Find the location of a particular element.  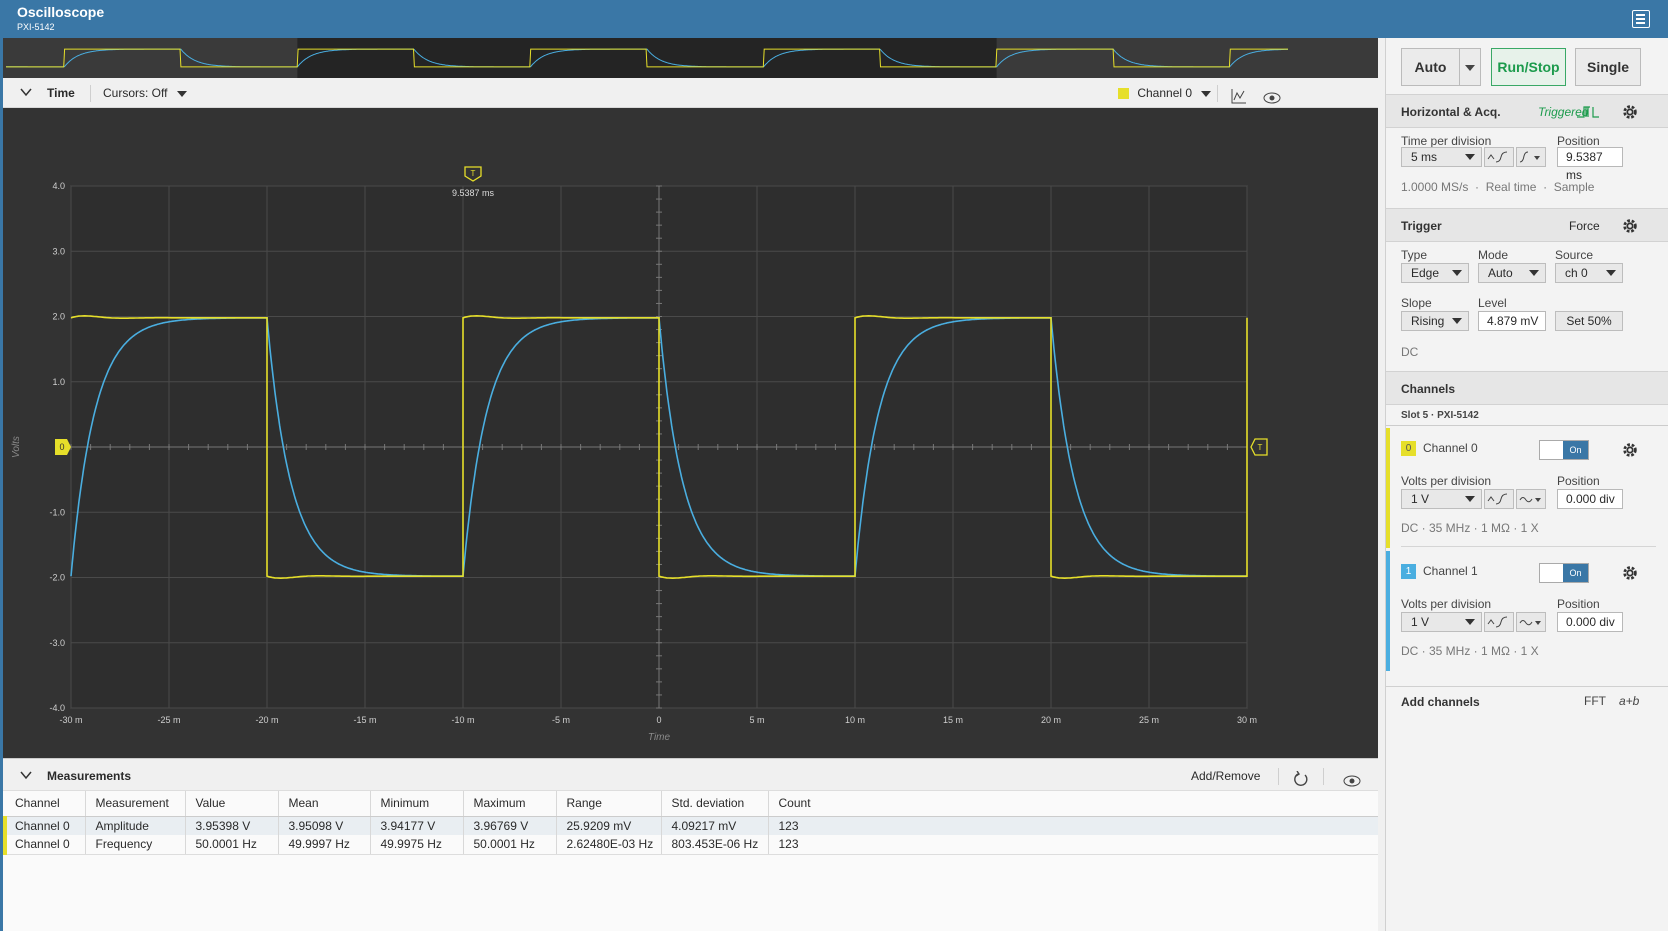

channel-label: Channel 0 is located at coordinates (1165, 93).